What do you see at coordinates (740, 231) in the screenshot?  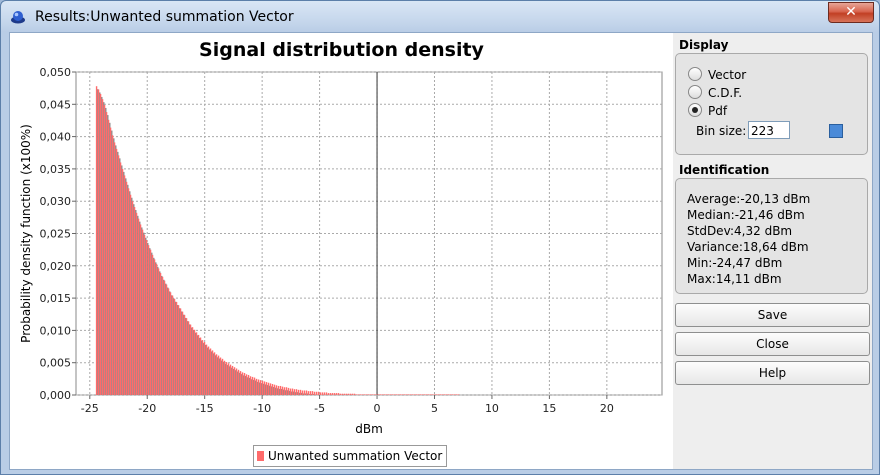 I see `stat-stddev: StdDev:4,32 dBm` at bounding box center [740, 231].